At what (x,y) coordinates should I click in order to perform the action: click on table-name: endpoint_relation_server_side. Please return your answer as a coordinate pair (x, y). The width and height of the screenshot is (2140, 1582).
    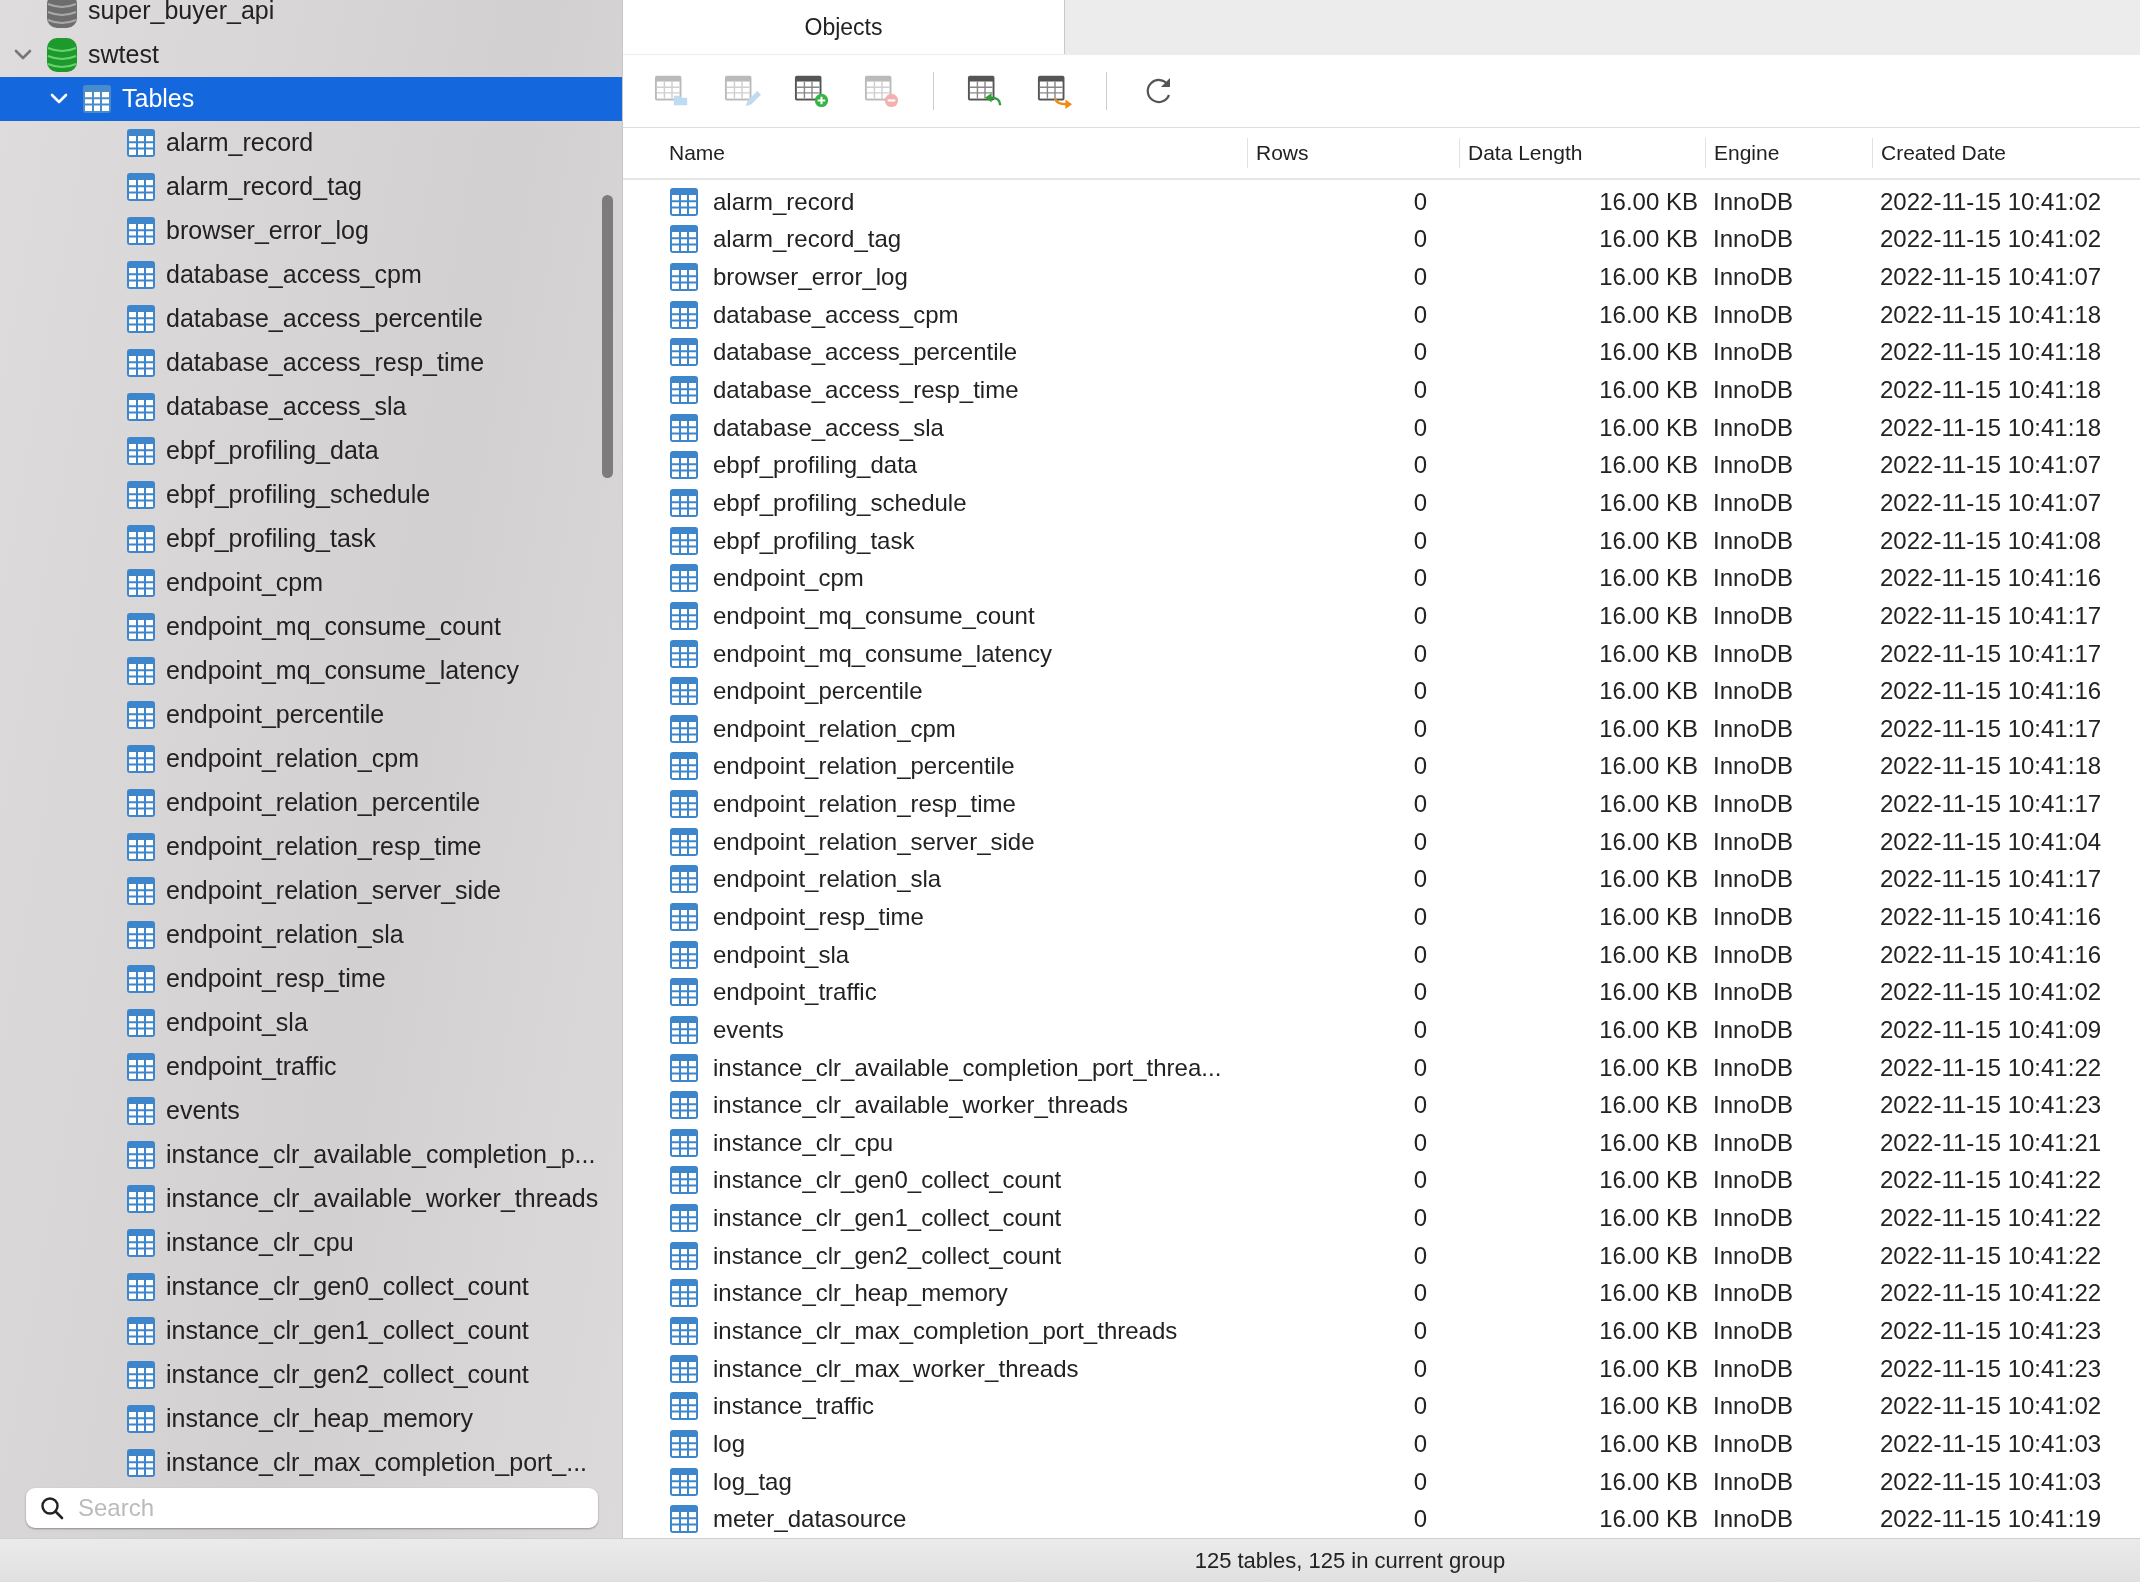
    Looking at the image, I should click on (874, 841).